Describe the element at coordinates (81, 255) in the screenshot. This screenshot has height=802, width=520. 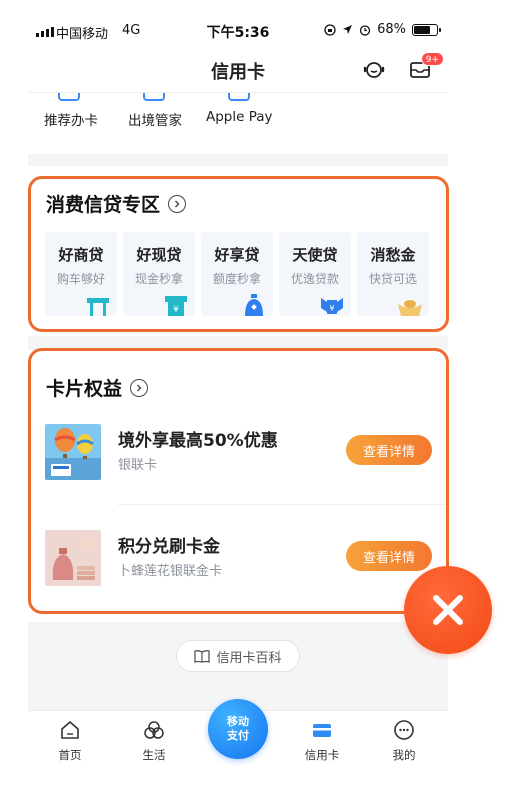
I see `loan-name: 好商贷` at that location.